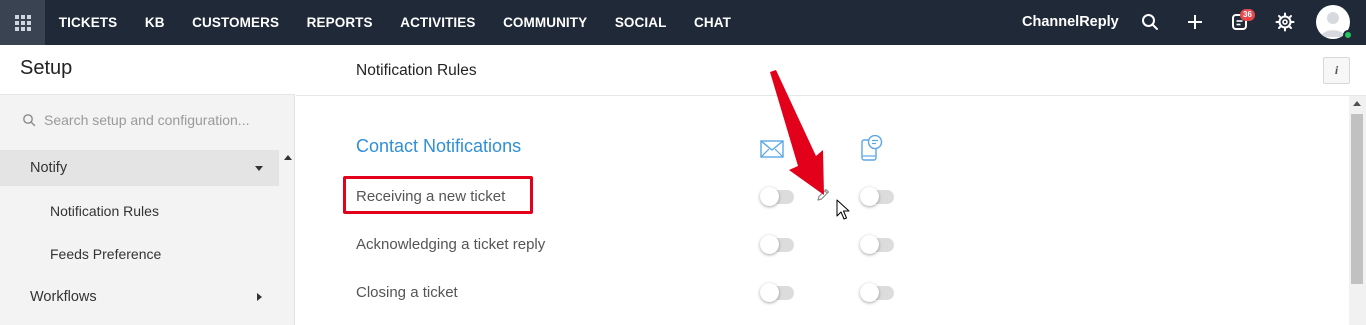  Describe the element at coordinates (431, 196) in the screenshot. I see `rule-label-new-ticket: Receiving a new ticket` at that location.